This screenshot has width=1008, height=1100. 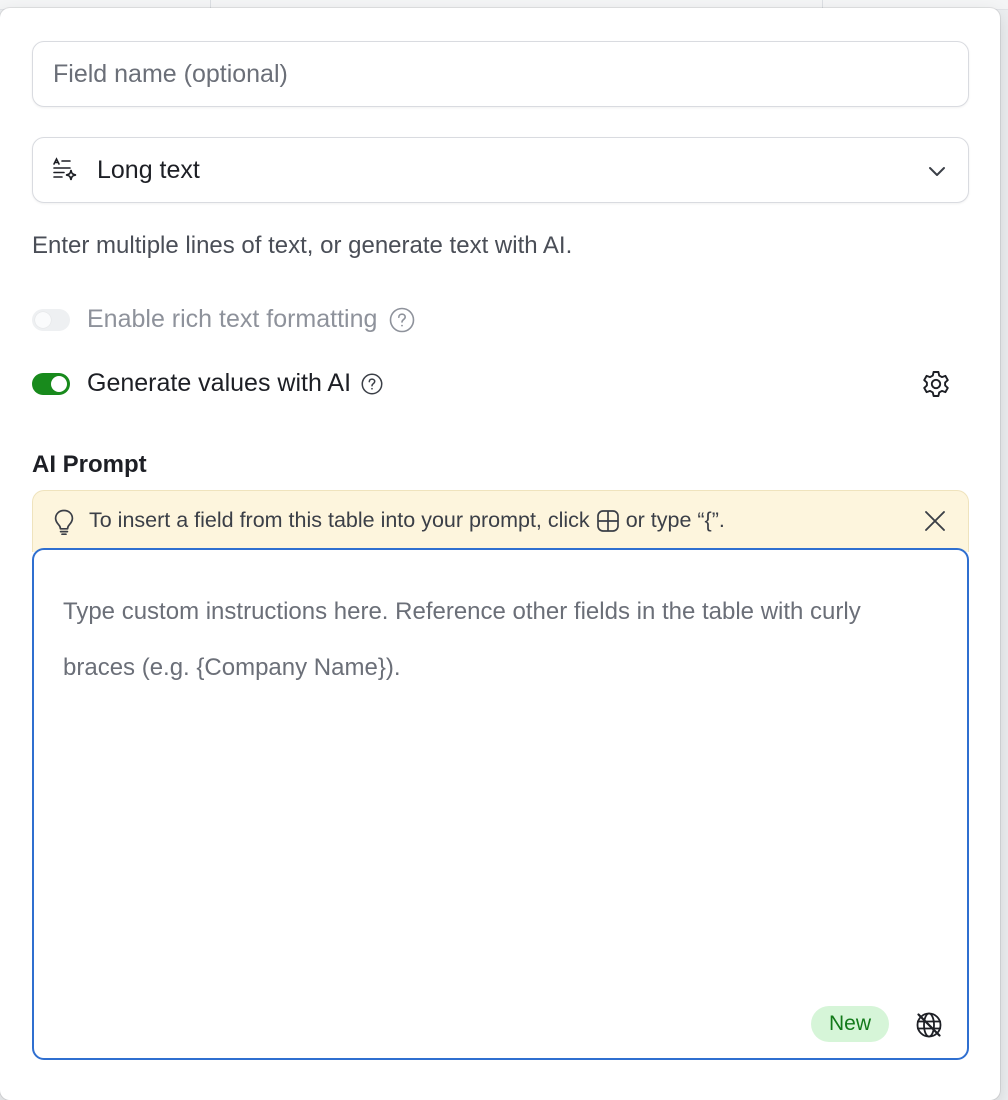 I want to click on field-type-label: Long text, so click(x=148, y=170).